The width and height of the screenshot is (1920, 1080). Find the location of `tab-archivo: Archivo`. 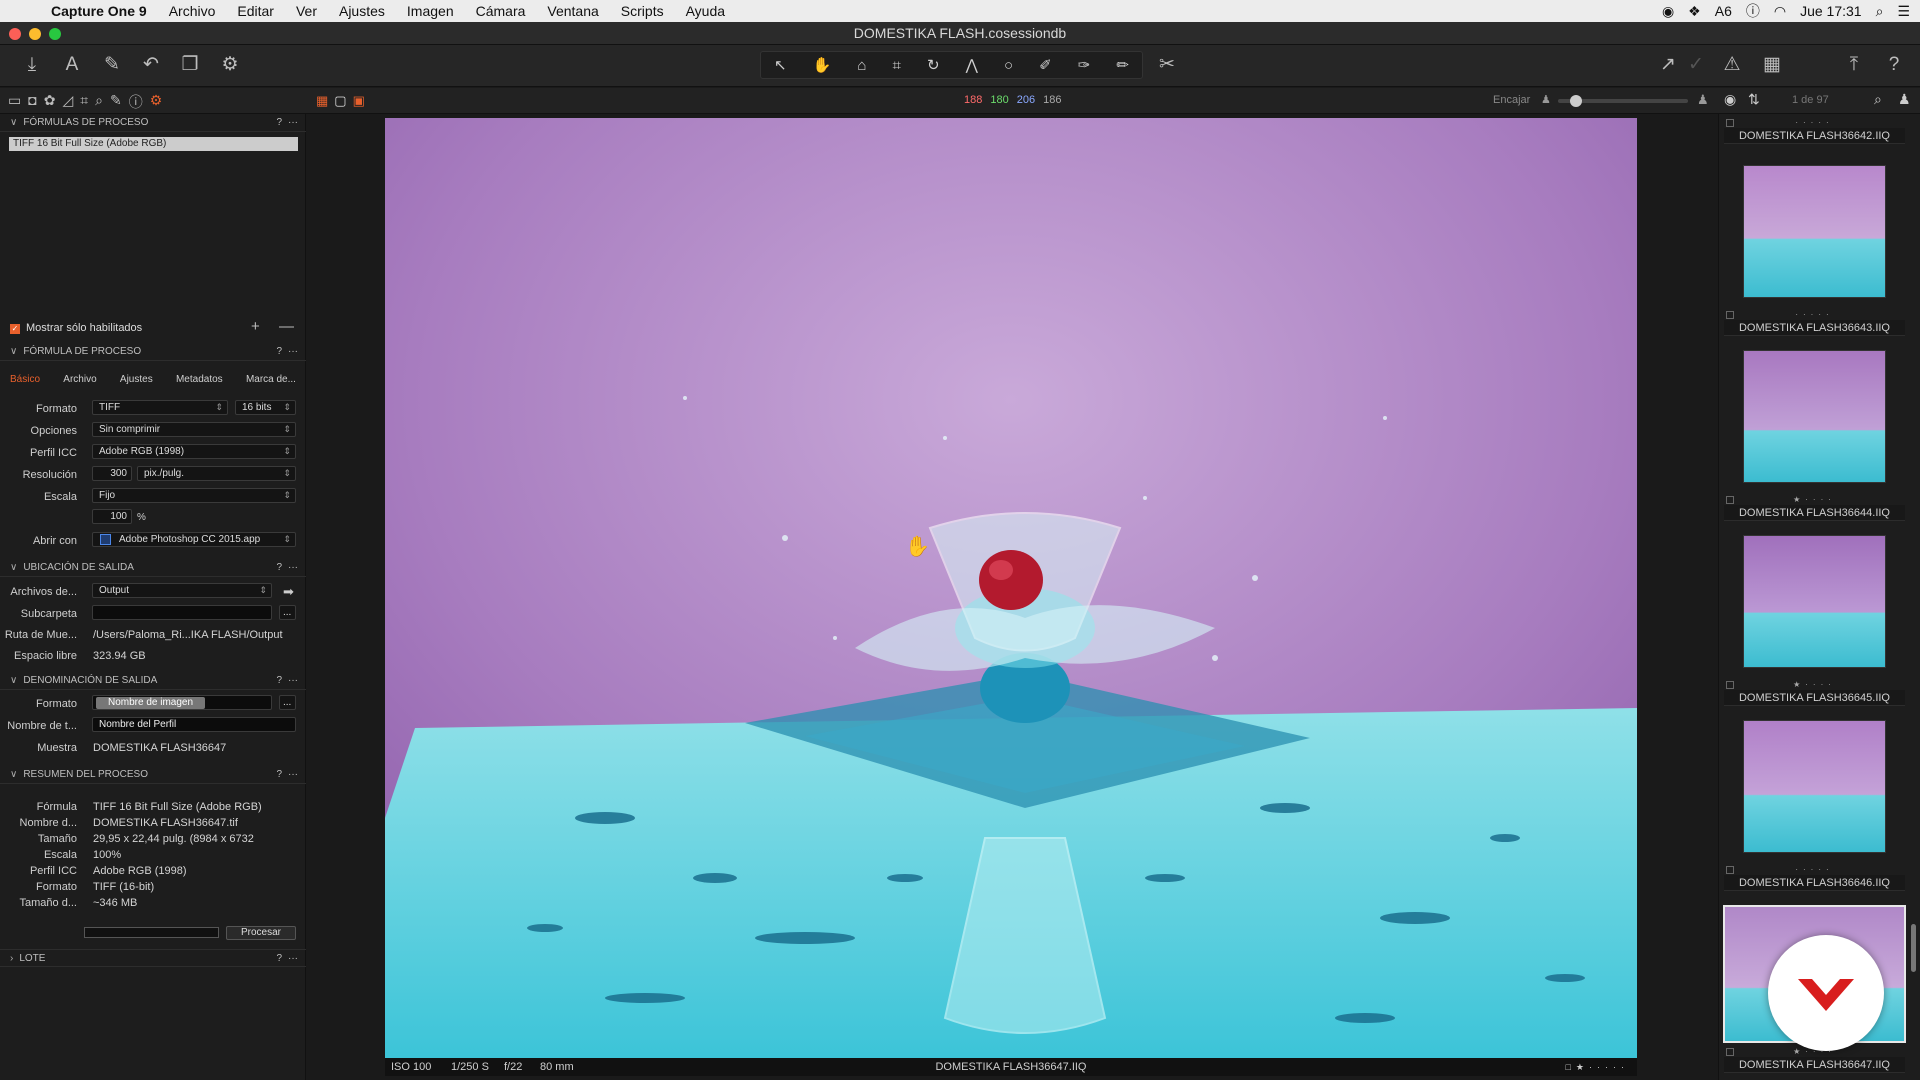

tab-archivo: Archivo is located at coordinates (79, 381).